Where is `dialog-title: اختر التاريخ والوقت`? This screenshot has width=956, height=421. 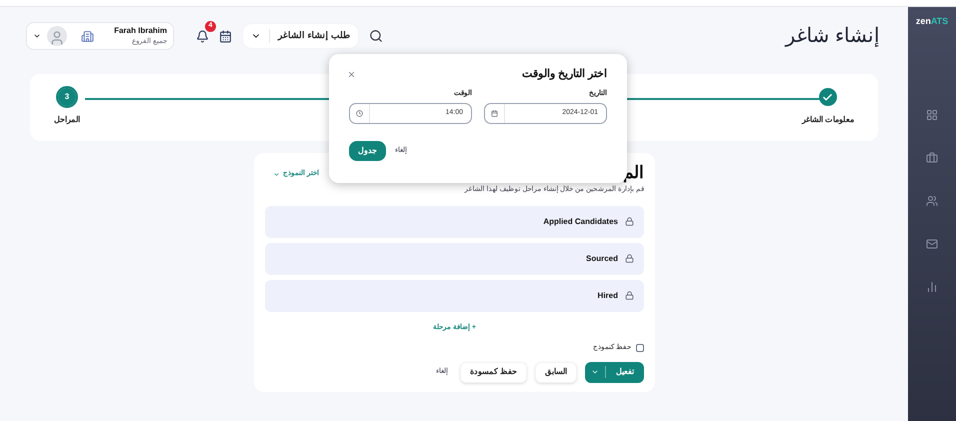 dialog-title: اختر التاريخ والوقت is located at coordinates (564, 74).